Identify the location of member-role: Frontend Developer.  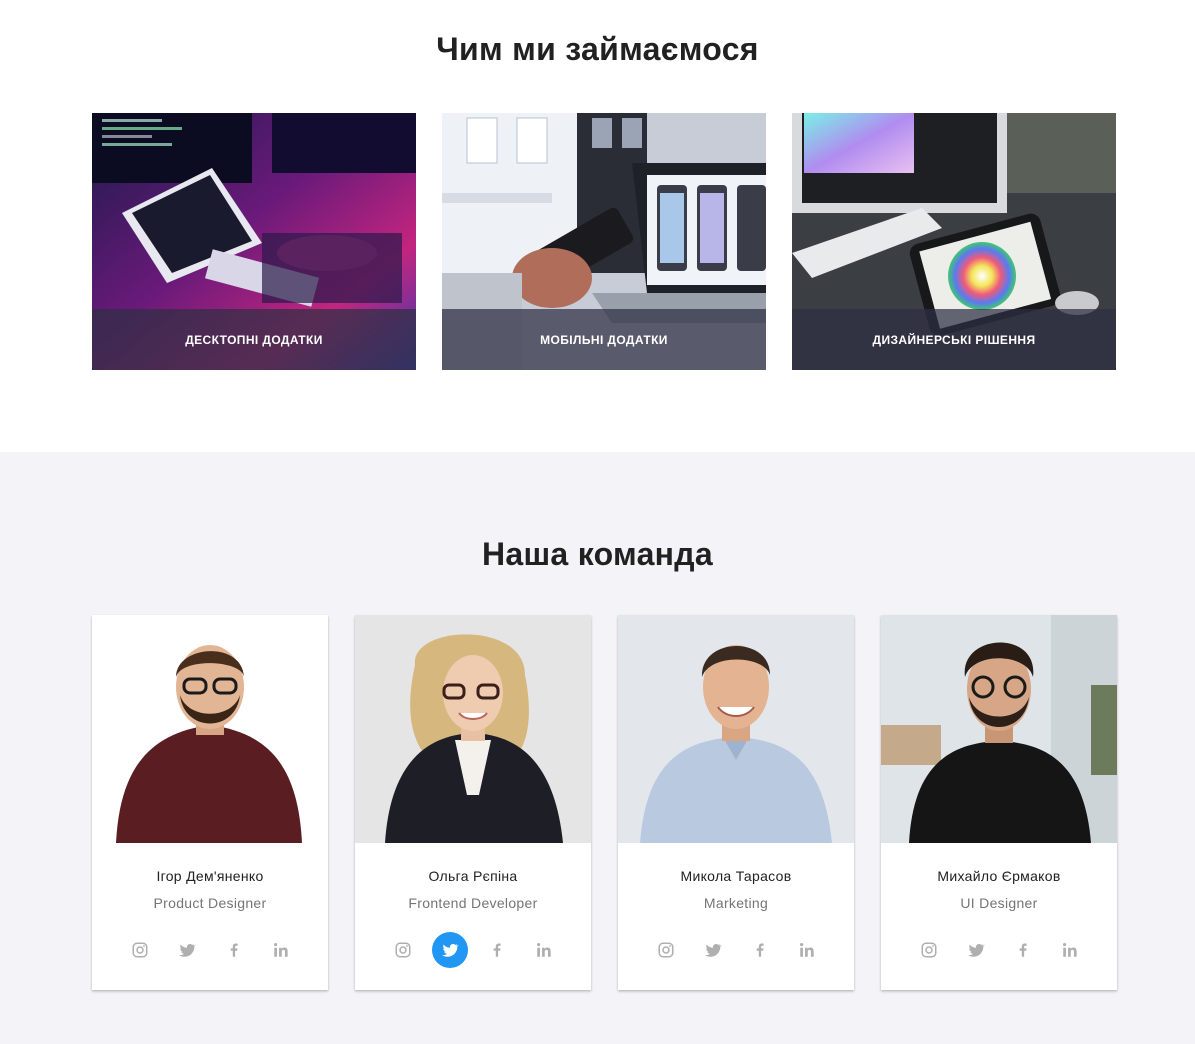
(473, 903).